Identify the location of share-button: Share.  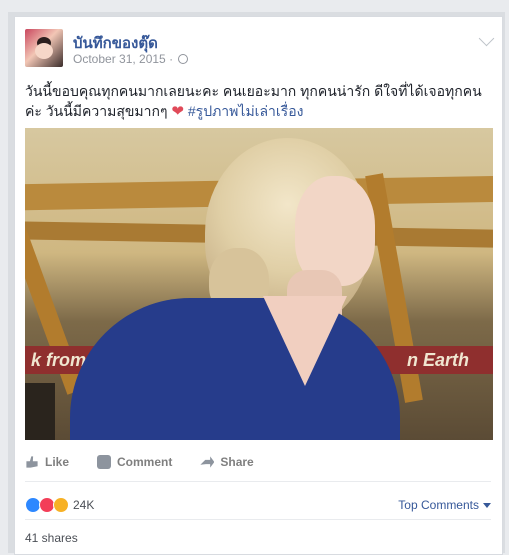
(227, 462).